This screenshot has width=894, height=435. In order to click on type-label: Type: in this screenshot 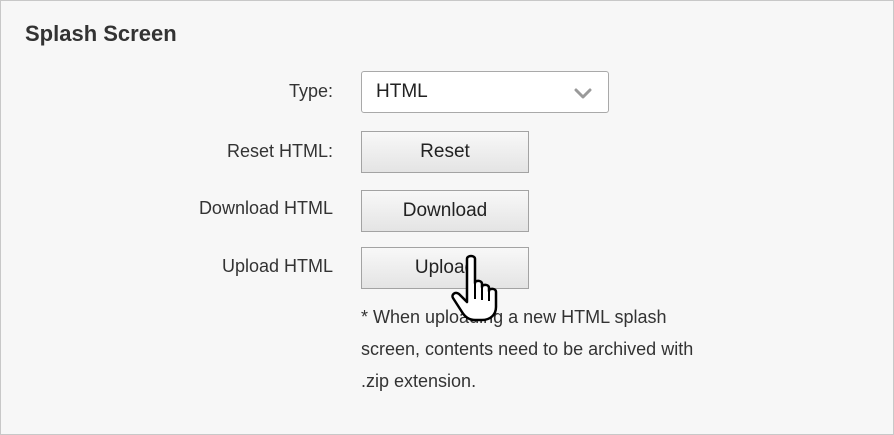, I will do `click(310, 91)`.